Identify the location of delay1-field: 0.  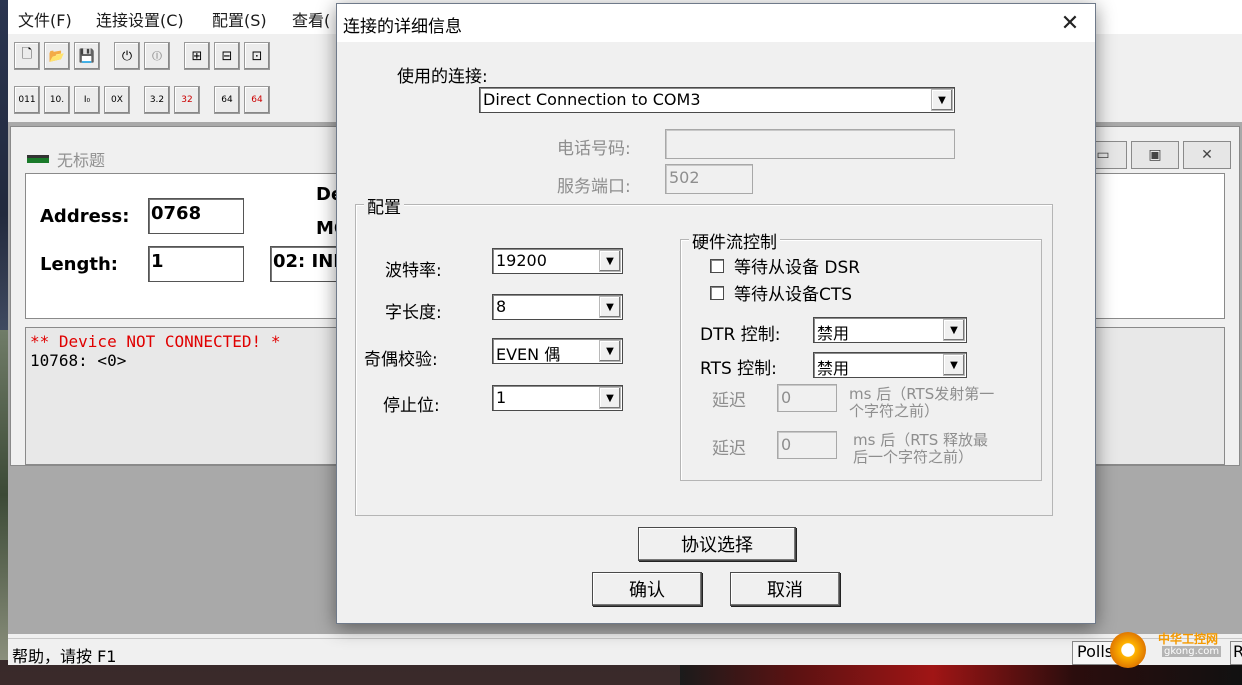
(807, 398).